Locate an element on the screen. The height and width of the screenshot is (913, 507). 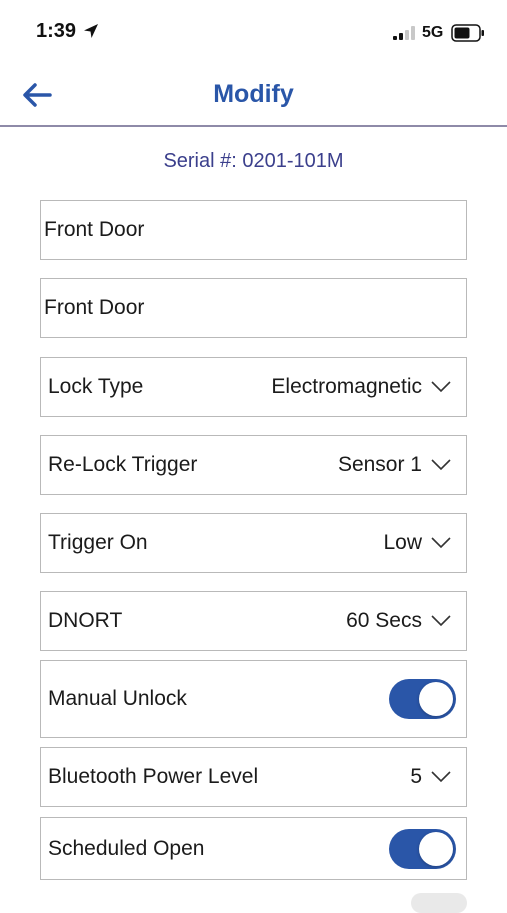
bluetooth-power-label: Bluetooth Power Level is located at coordinates (153, 776).